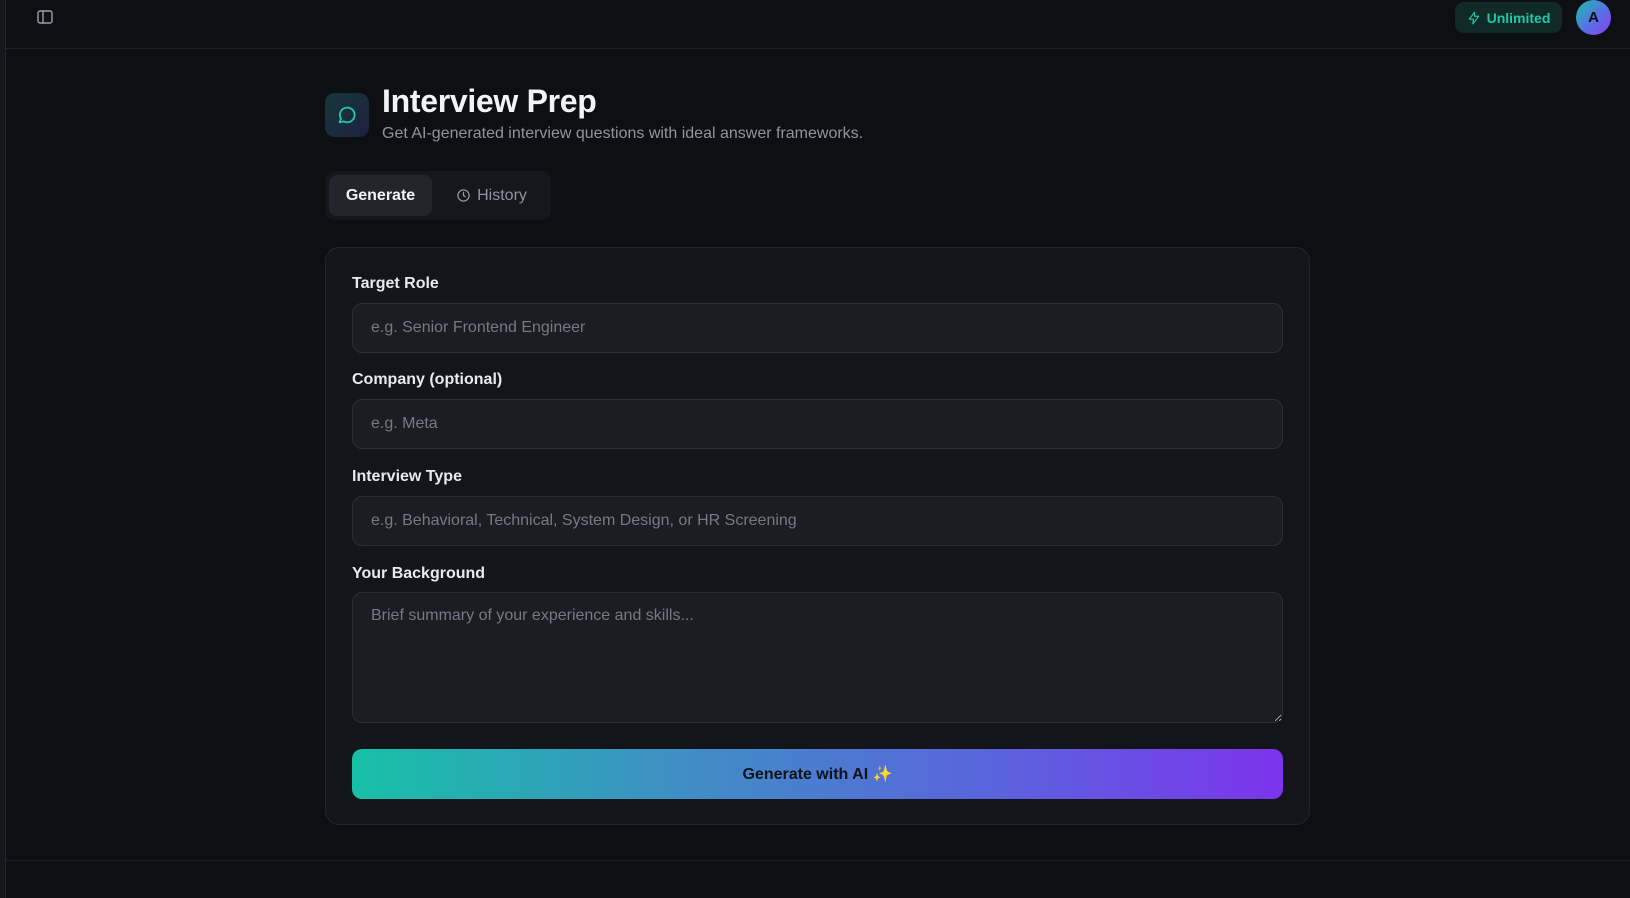 The width and height of the screenshot is (1630, 898). Describe the element at coordinates (1593, 17) in the screenshot. I see `user-avatar: A` at that location.